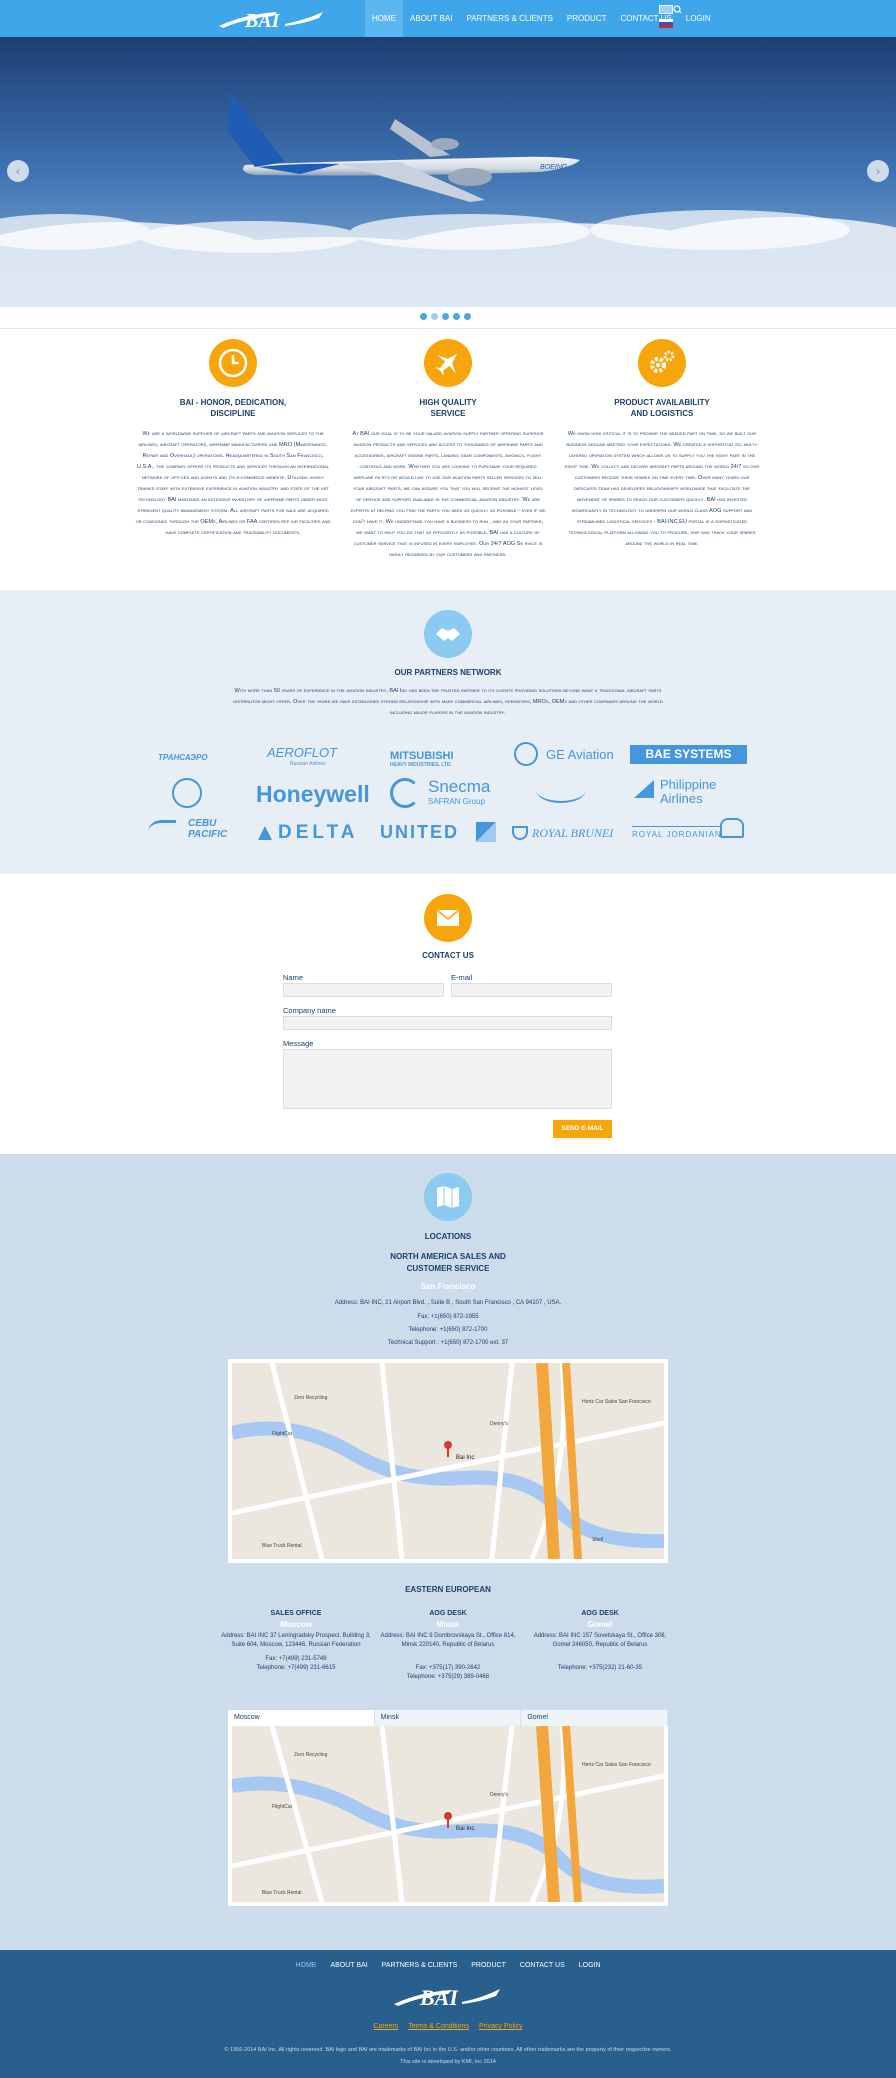 The width and height of the screenshot is (896, 2078). Describe the element at coordinates (448, 1718) in the screenshot. I see `tab-minsk: Minsk` at that location.